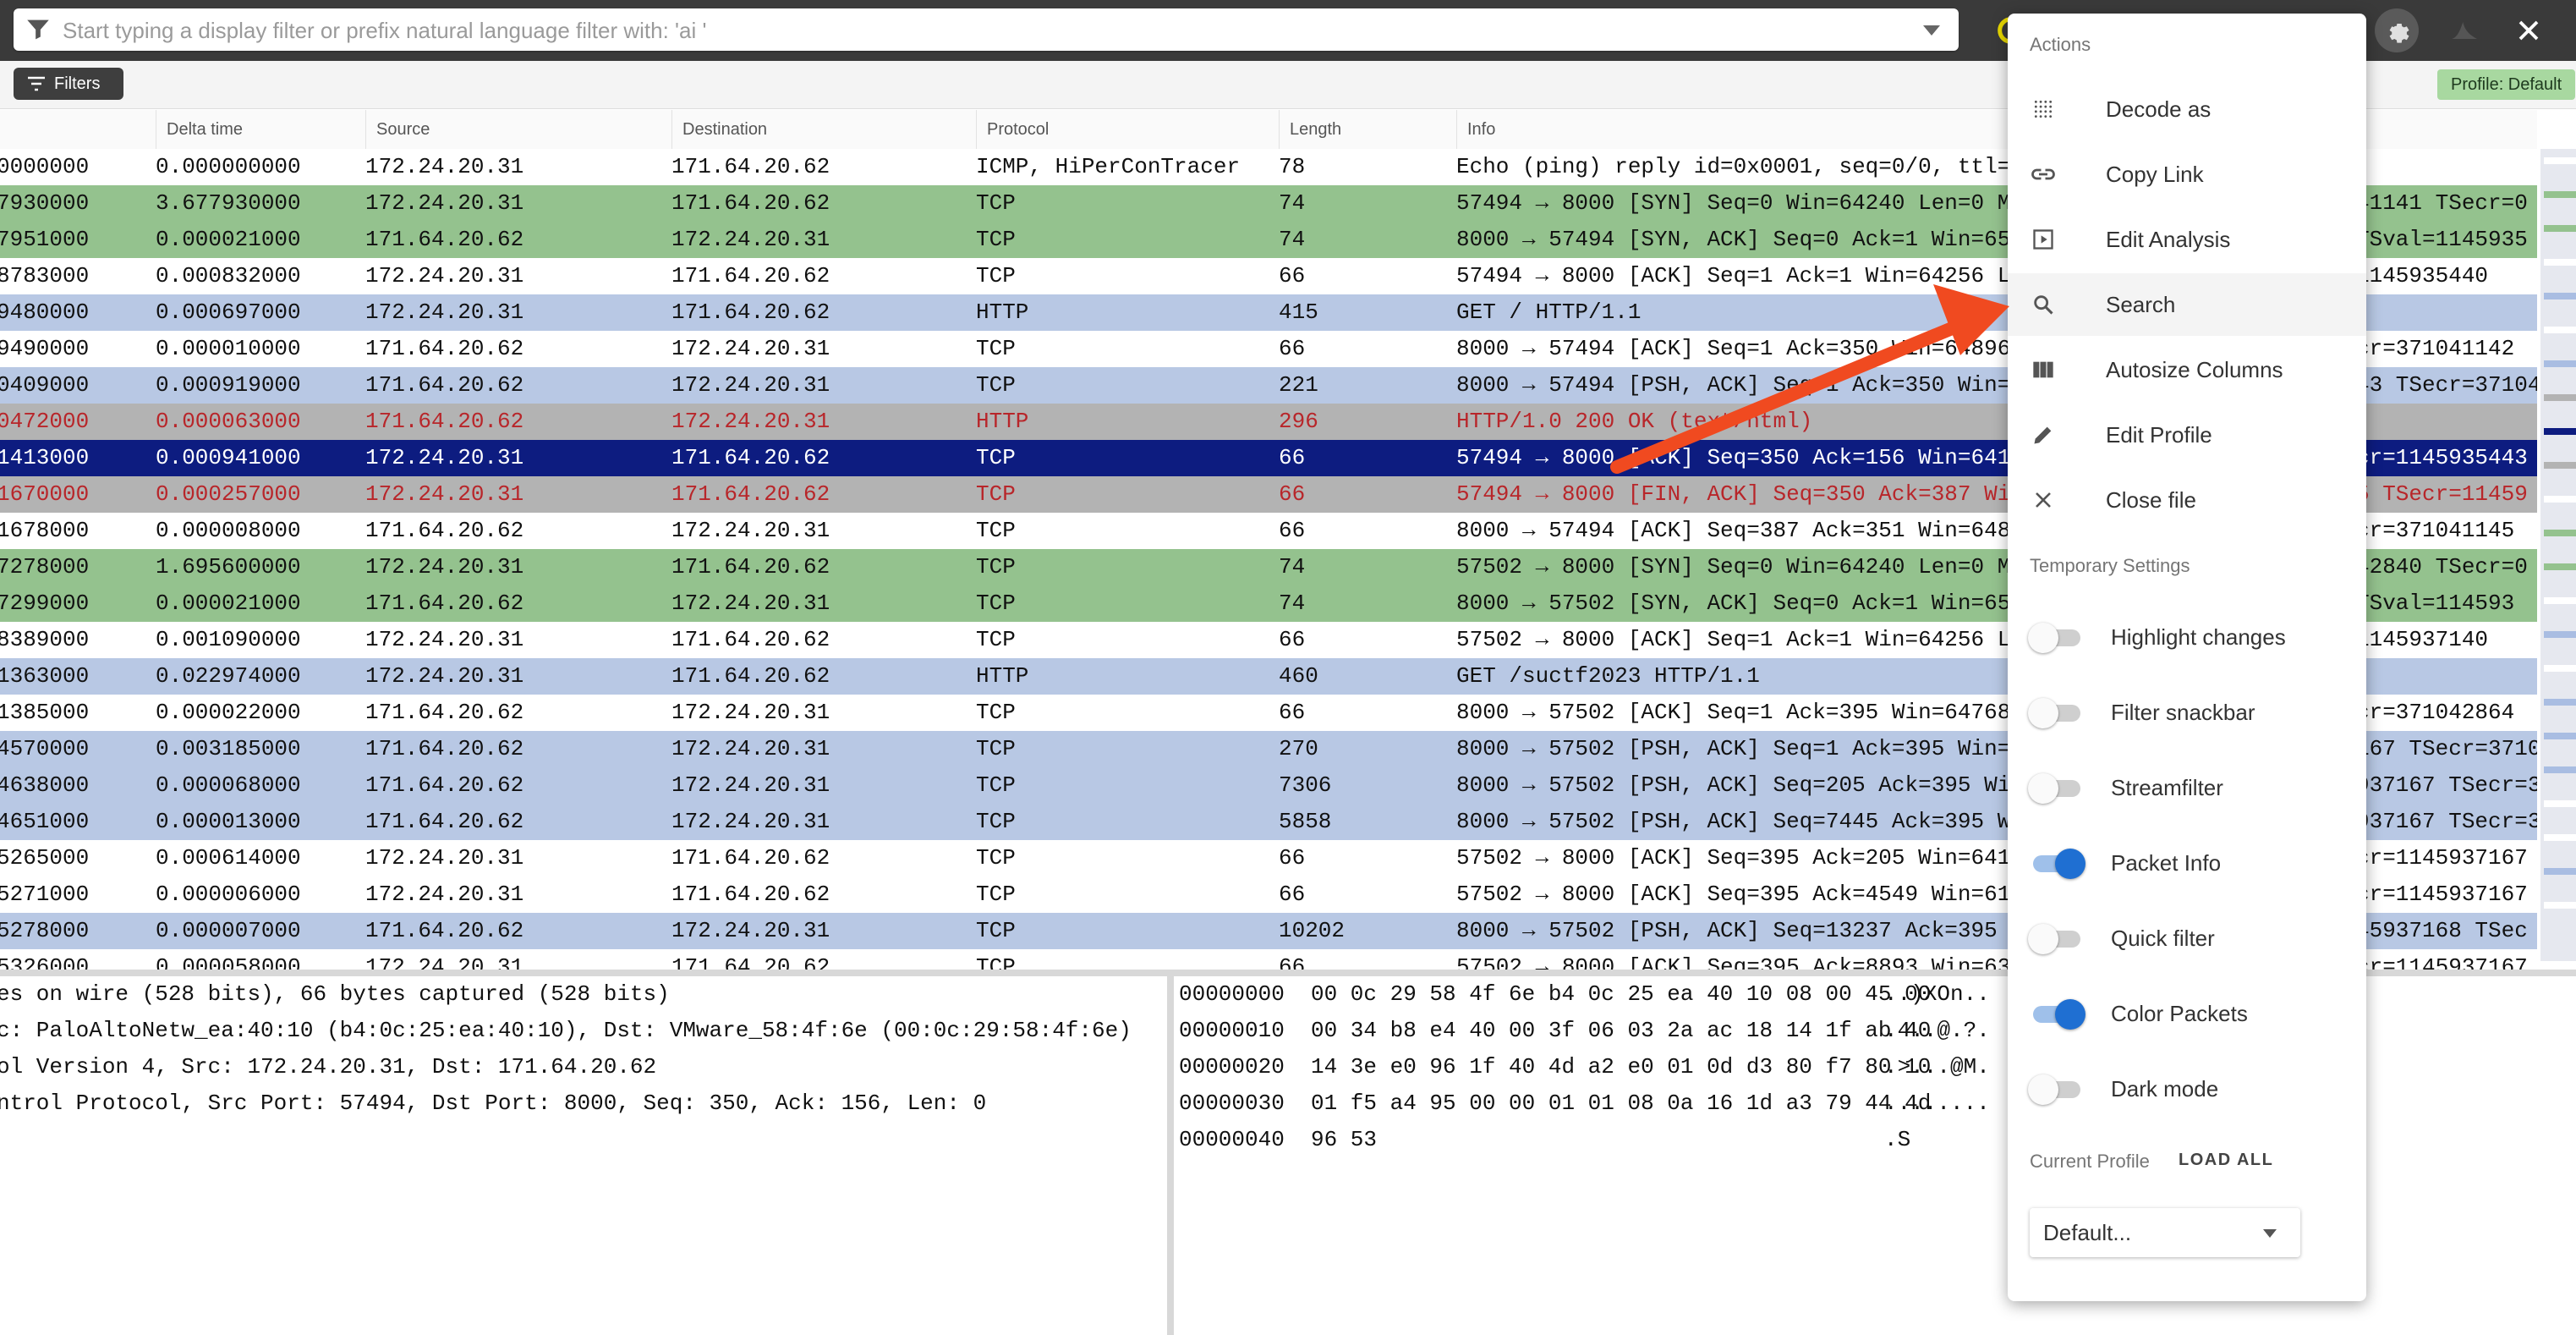 The width and height of the screenshot is (2576, 1335). What do you see at coordinates (444, 530) in the screenshot?
I see `cell-src: 171.64.20.62` at bounding box center [444, 530].